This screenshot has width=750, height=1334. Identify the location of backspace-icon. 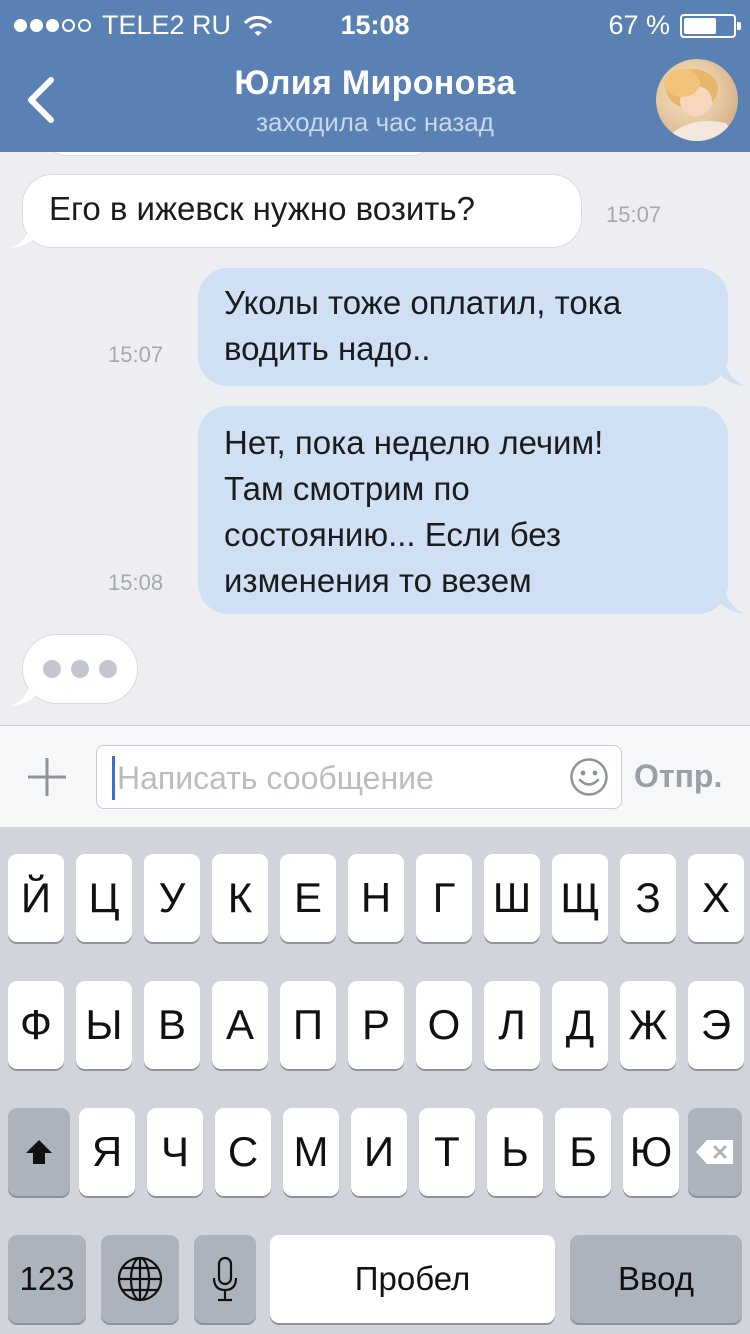
(714, 1152).